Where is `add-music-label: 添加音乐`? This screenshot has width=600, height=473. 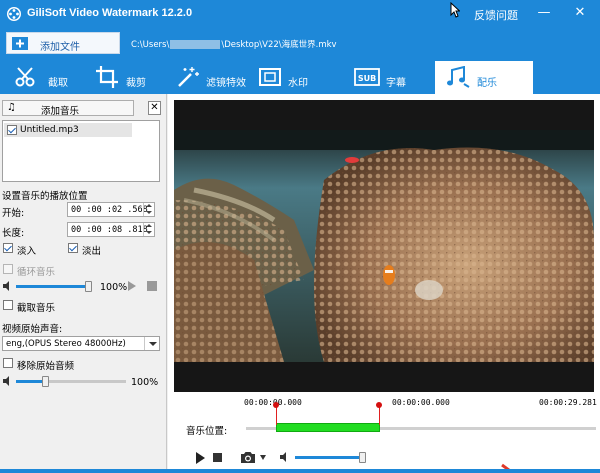
add-music-label: 添加音乐 is located at coordinates (60, 111).